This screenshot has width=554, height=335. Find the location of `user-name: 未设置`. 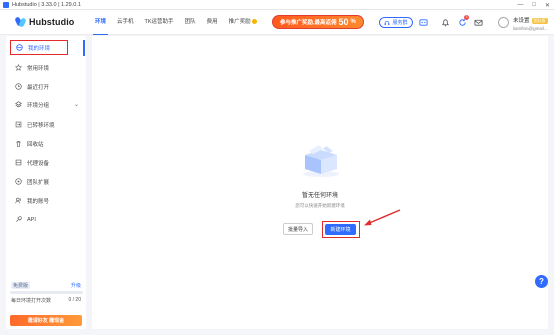

user-name: 未设置 is located at coordinates (521, 21).